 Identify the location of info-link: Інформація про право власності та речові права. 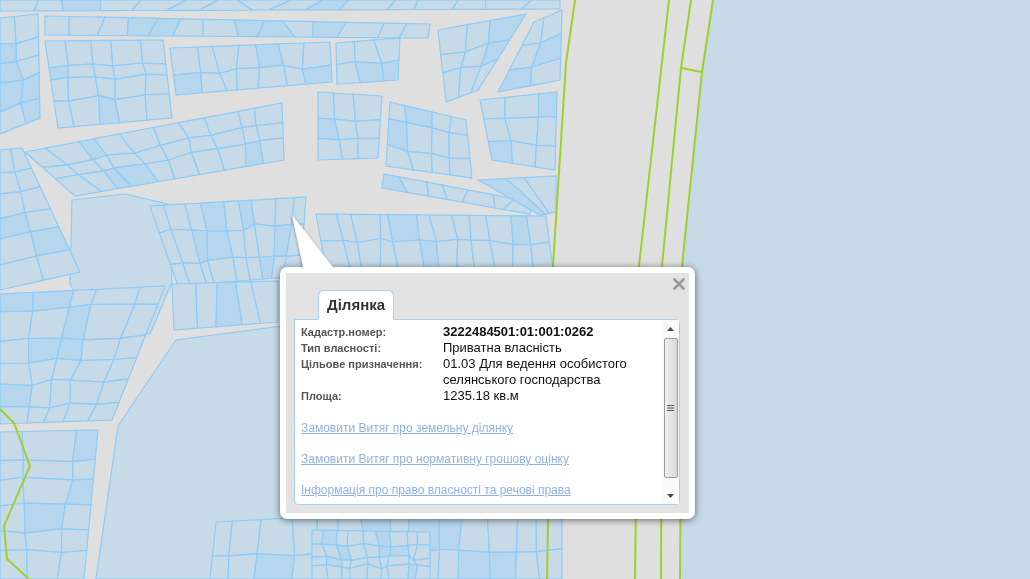
(436, 490).